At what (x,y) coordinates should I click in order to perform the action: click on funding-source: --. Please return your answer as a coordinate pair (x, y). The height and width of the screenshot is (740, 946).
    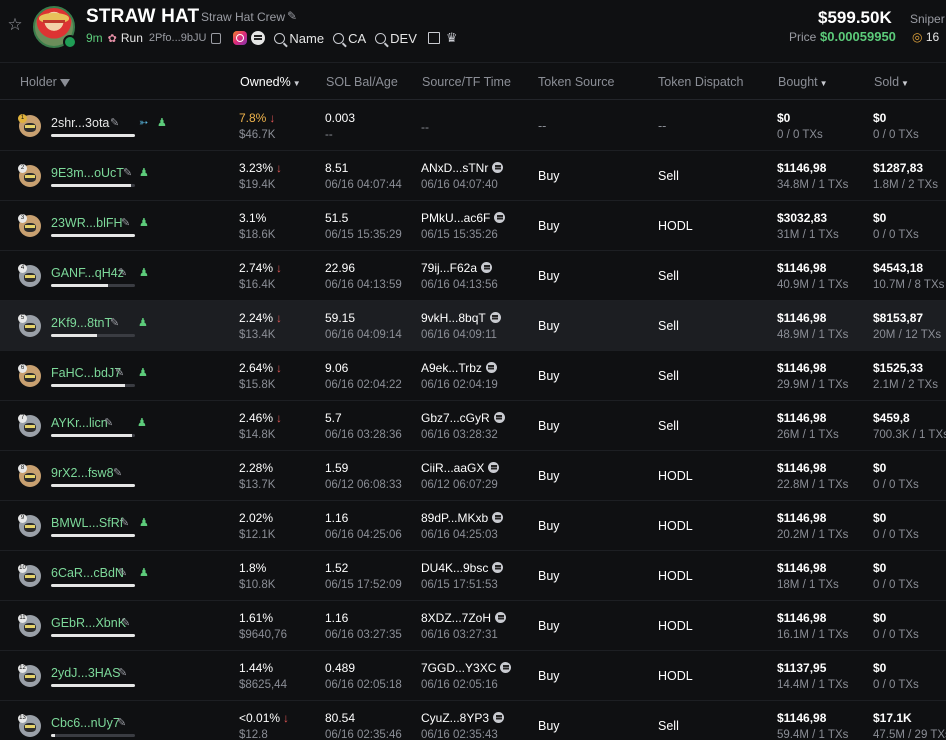
    Looking at the image, I should click on (425, 127).